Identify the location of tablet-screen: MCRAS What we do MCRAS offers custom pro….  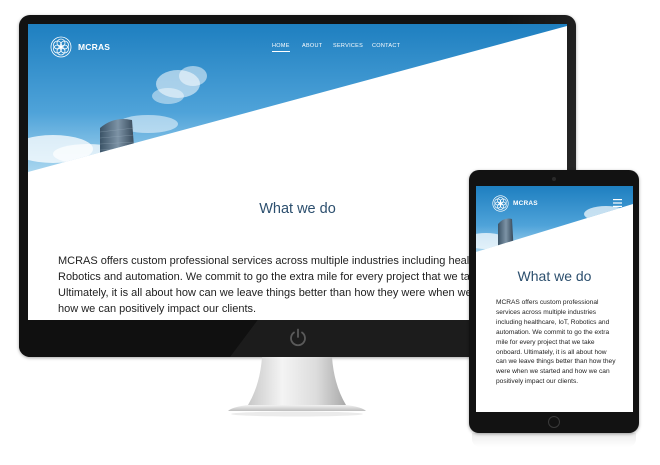
(554, 299).